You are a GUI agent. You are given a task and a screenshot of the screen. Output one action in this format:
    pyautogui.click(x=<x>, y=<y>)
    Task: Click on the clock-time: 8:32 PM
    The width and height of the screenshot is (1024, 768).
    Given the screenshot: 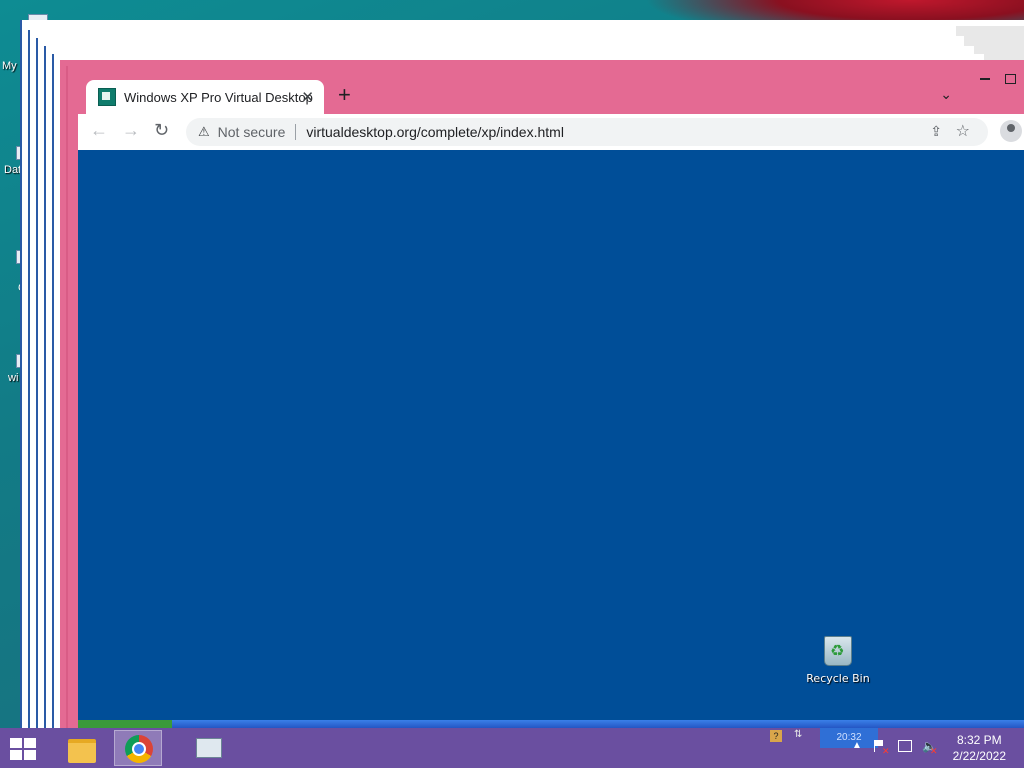 What is the action you would take?
    pyautogui.click(x=979, y=740)
    